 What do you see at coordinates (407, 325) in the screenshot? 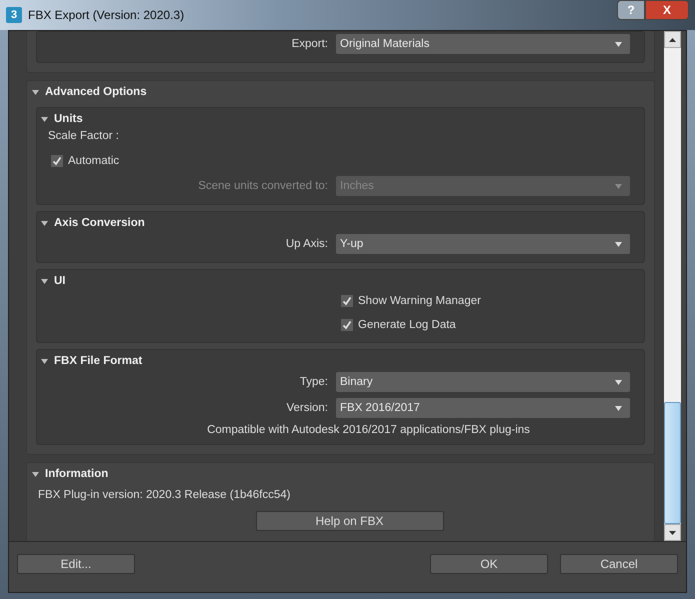
I see `checkbox-label: Generate Log Data` at bounding box center [407, 325].